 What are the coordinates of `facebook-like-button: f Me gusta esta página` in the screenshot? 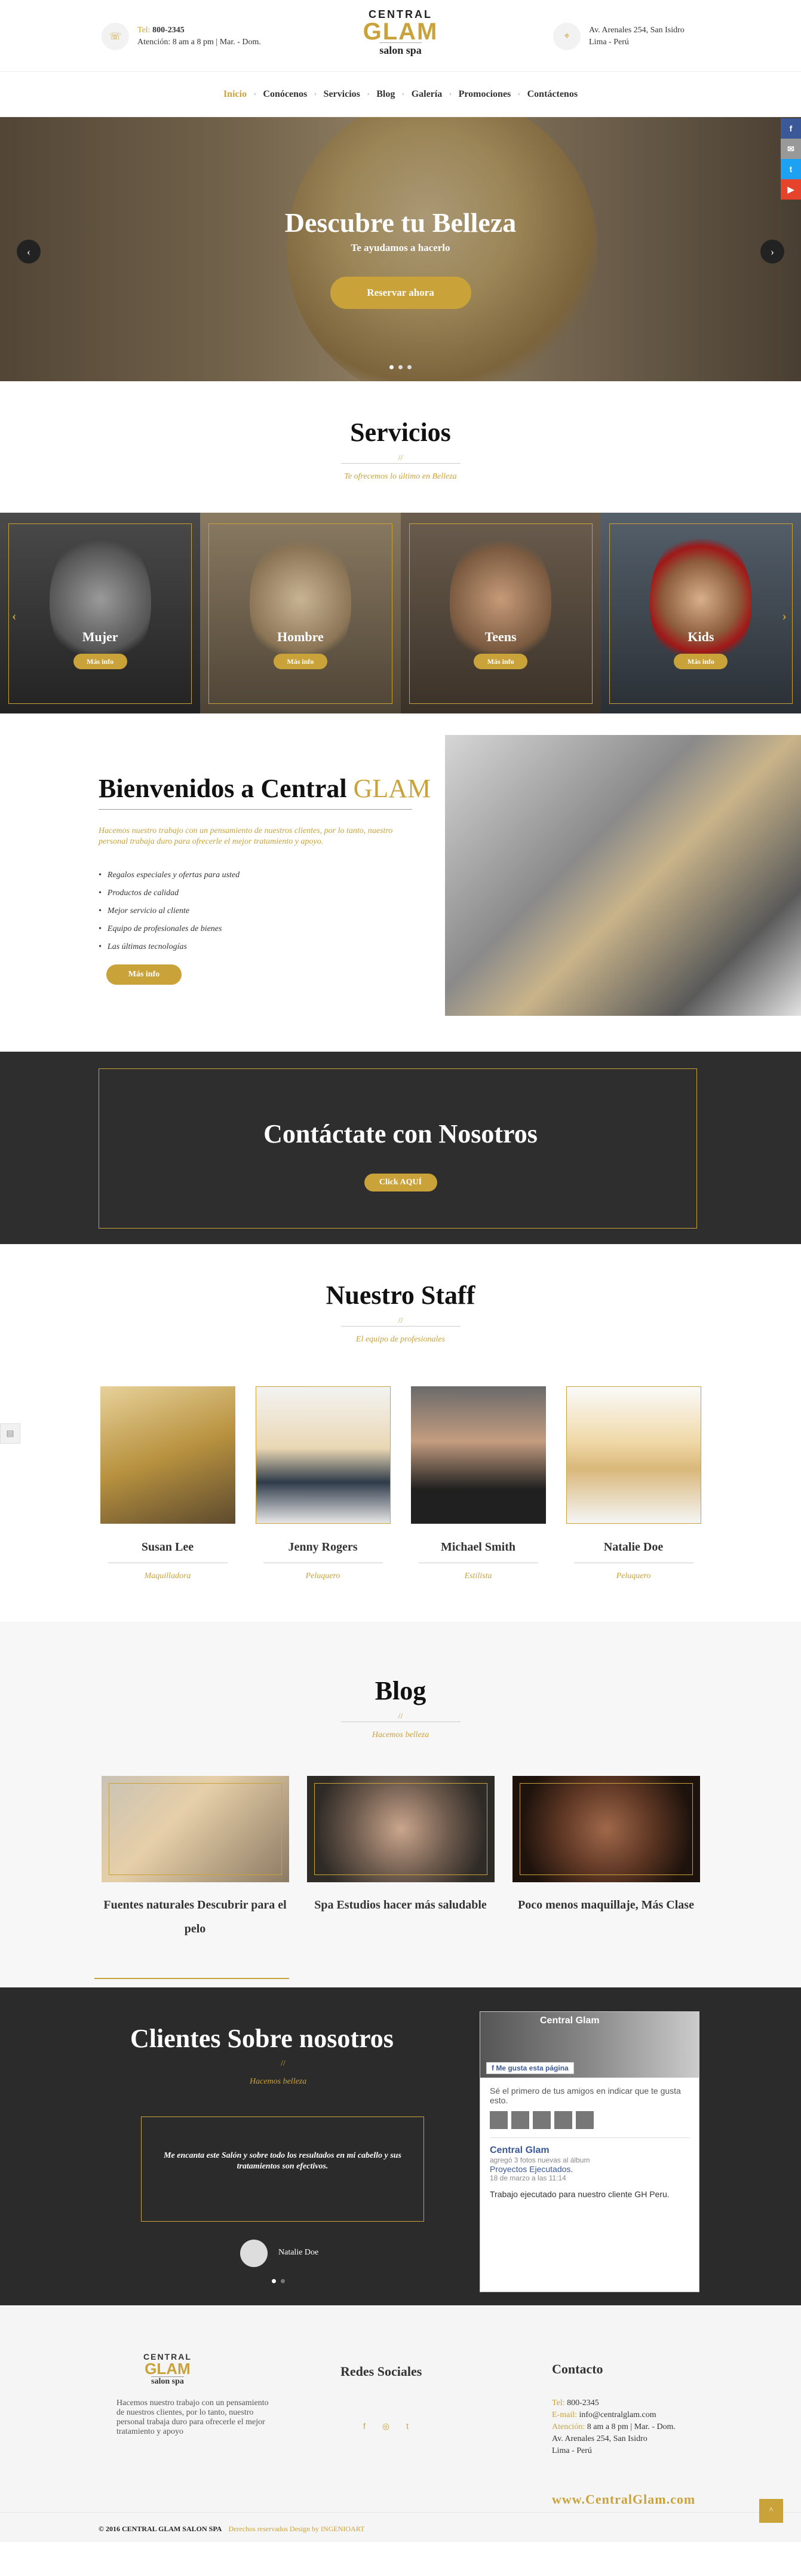 It's located at (530, 2068).